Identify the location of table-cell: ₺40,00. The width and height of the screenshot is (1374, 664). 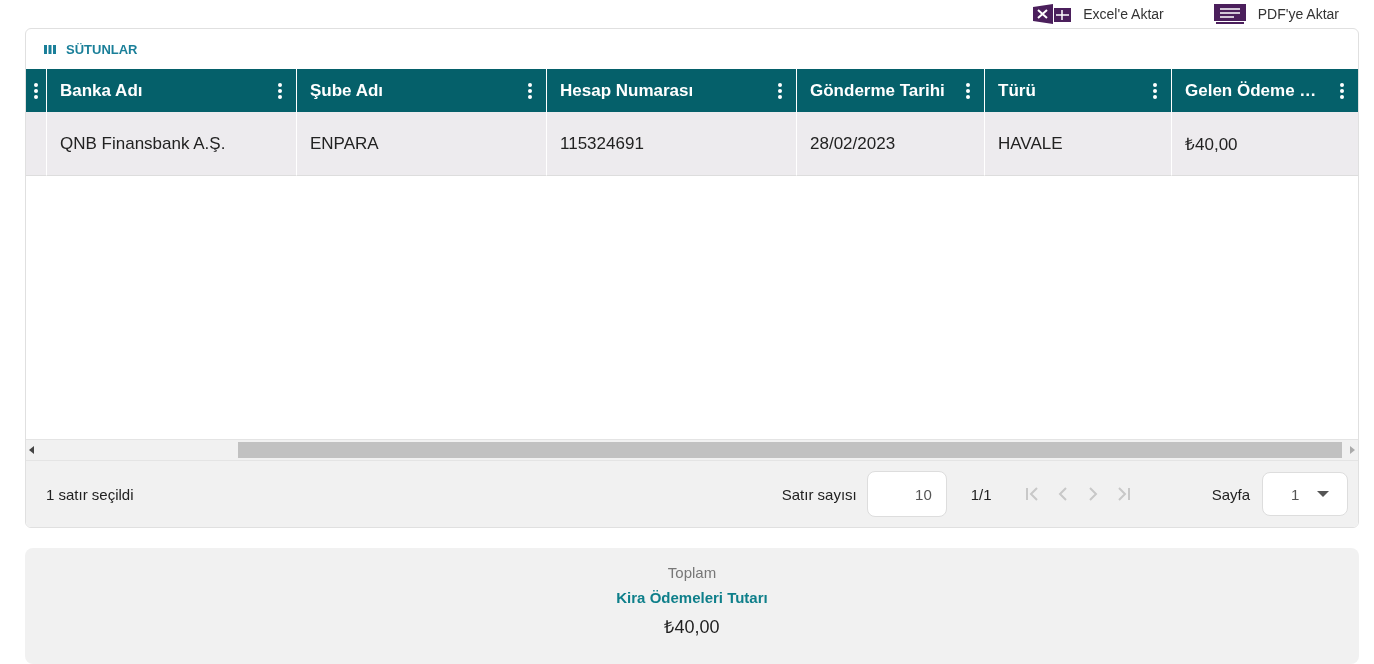
(1264, 144).